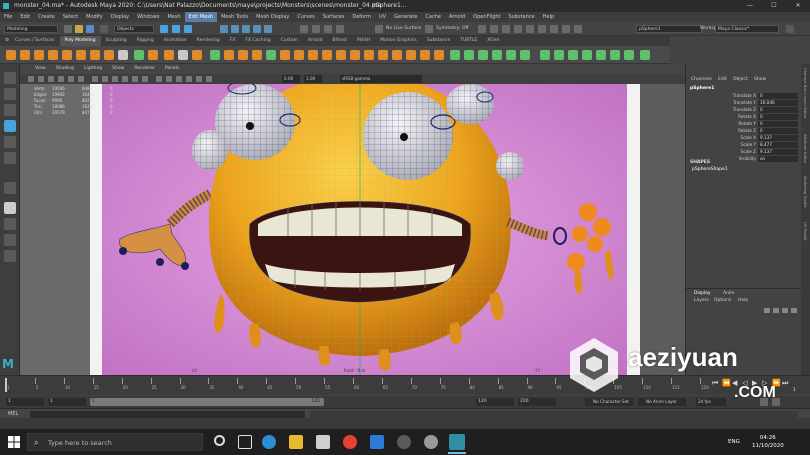 The height and width of the screenshot is (455, 810). I want to click on poke-icon, so click(397, 55).